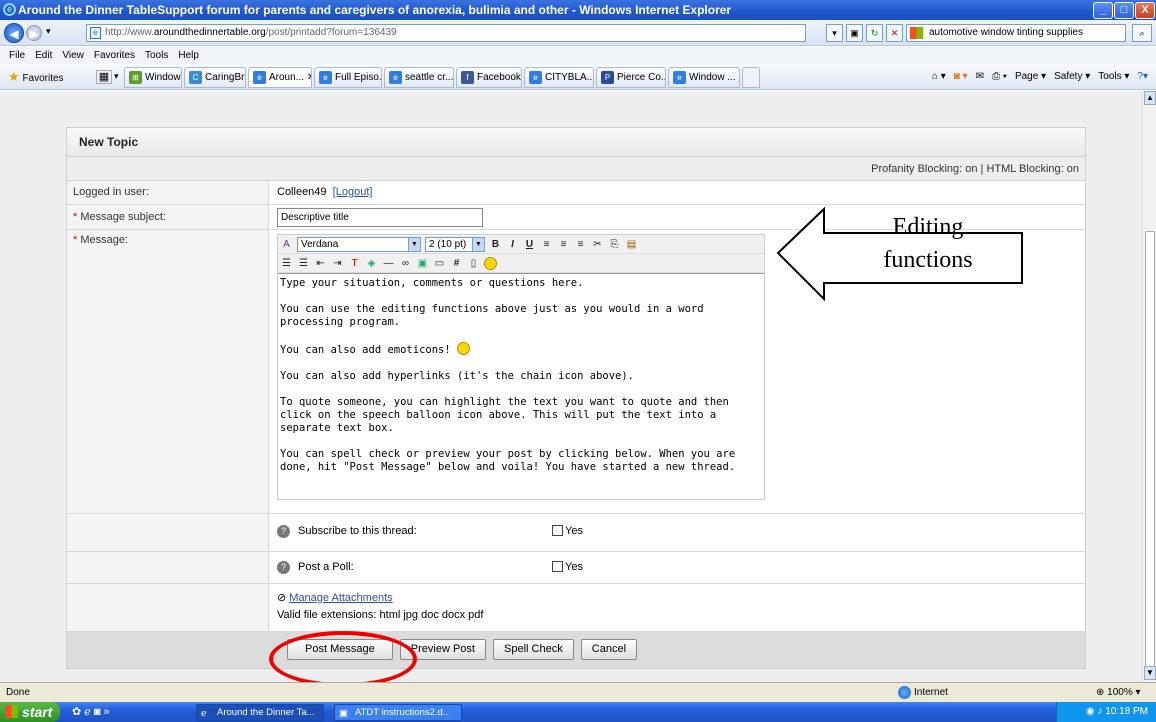 The height and width of the screenshot is (722, 1156). I want to click on spell-check-button: Spell Check, so click(533, 649).